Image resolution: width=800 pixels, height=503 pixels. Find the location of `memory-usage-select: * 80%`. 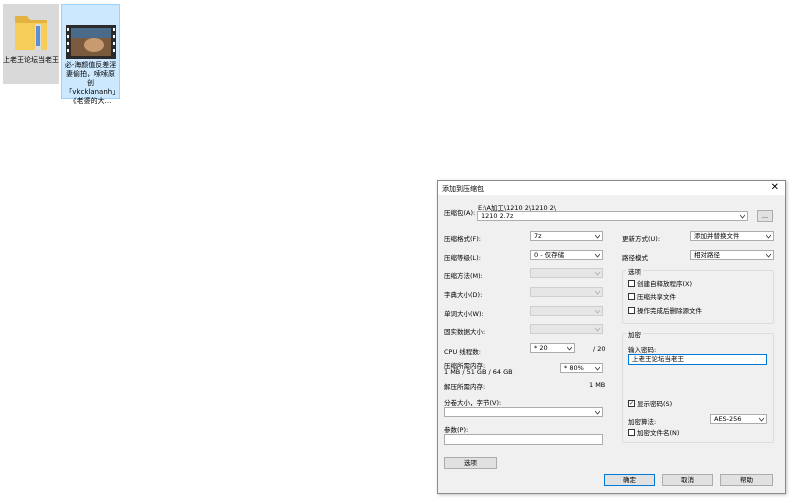

memory-usage-select: * 80% is located at coordinates (581, 368).